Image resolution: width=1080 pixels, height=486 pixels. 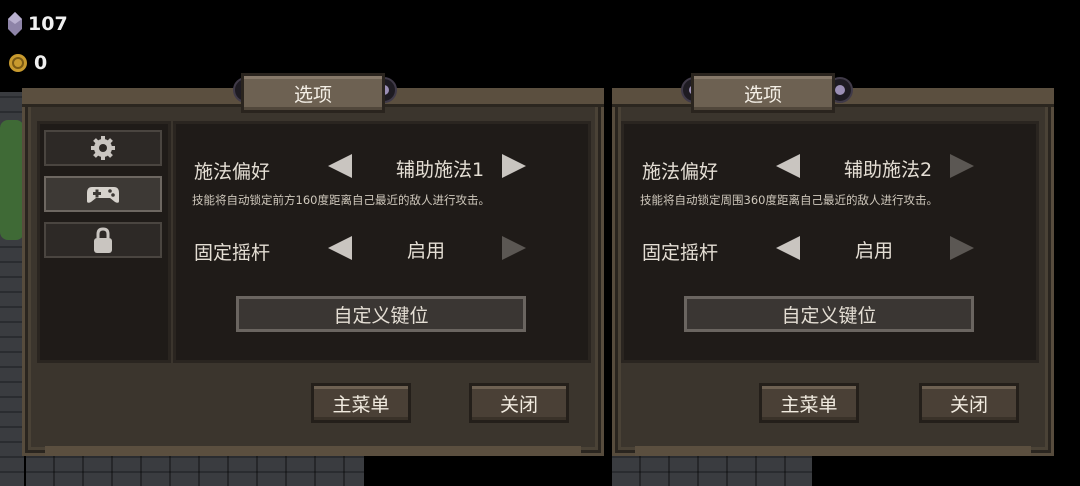 I want to click on gem-icon, so click(x=15, y=24).